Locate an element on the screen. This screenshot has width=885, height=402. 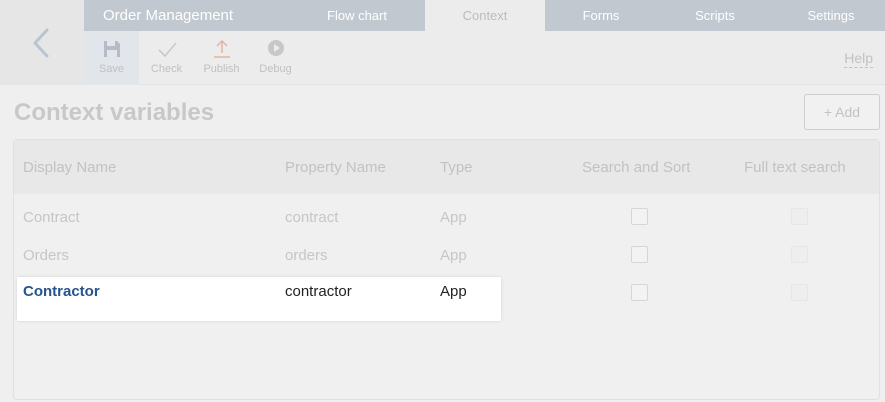
back-arrow-icon is located at coordinates (43, 43).